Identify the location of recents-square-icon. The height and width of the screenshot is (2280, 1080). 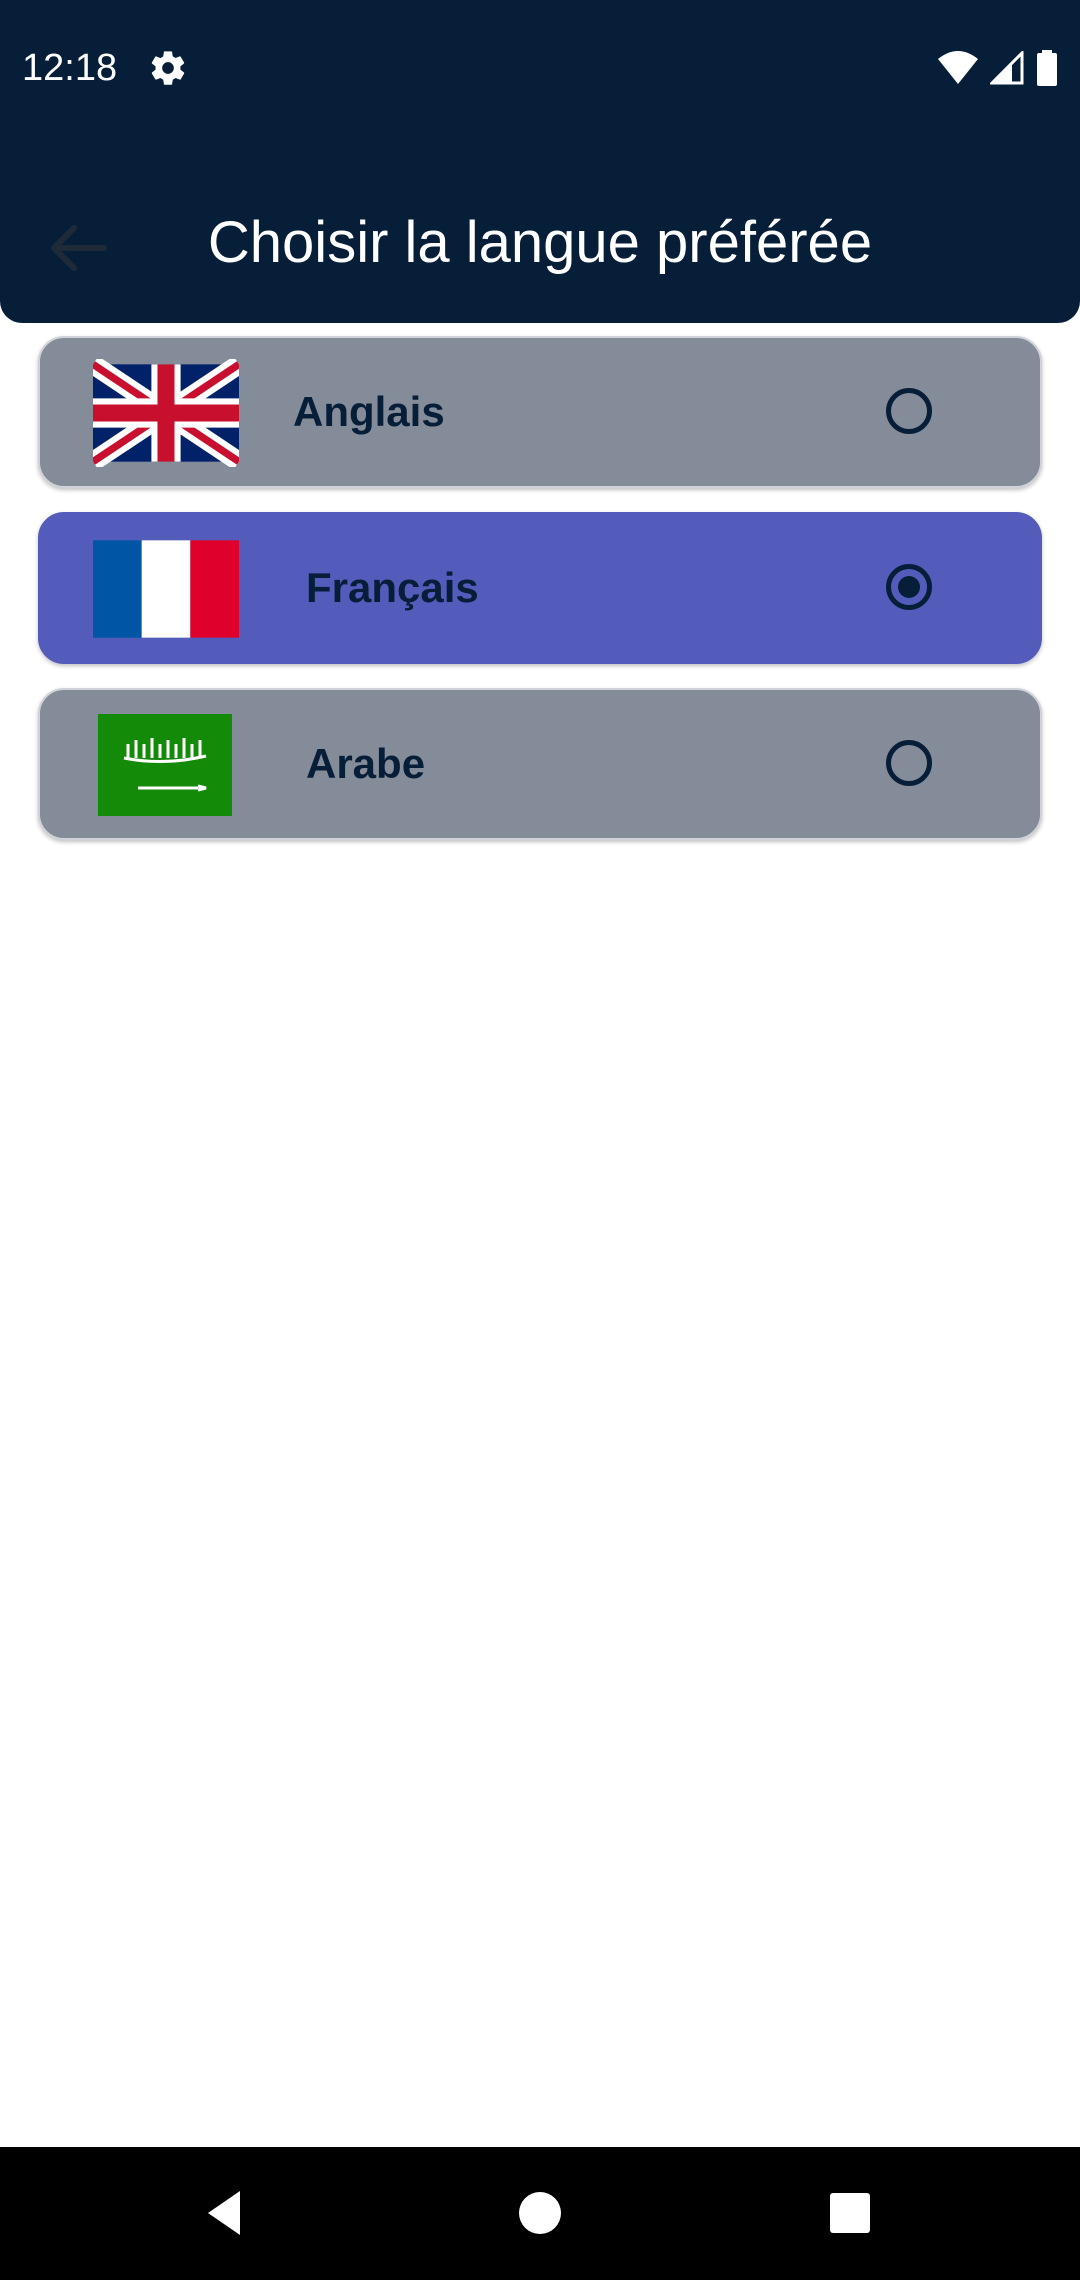
(850, 2213).